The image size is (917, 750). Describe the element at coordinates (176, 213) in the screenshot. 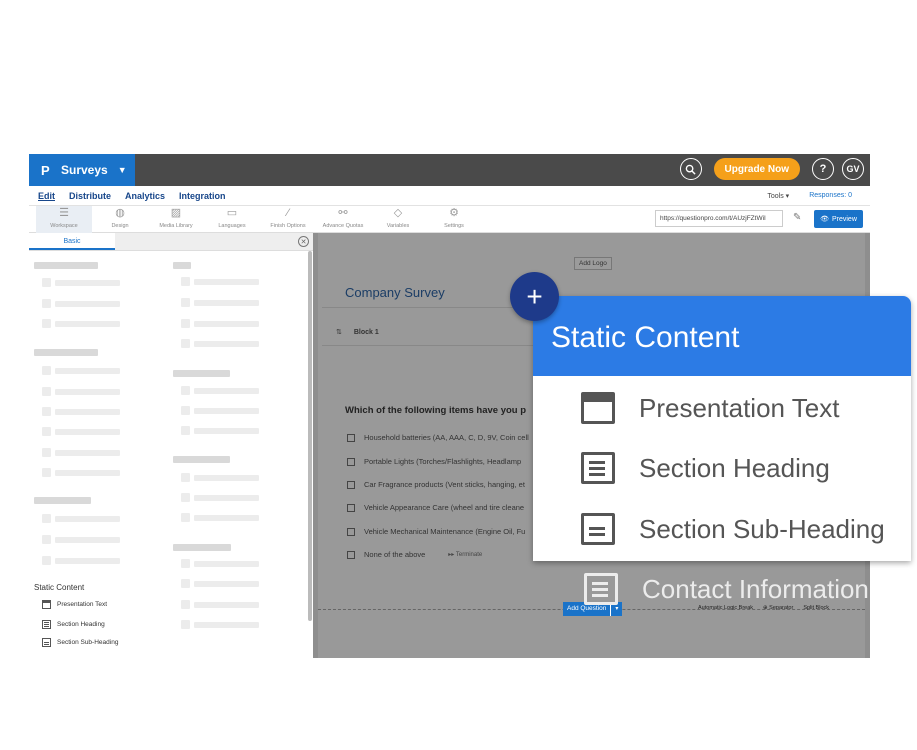

I see `image-icon: ▨` at that location.